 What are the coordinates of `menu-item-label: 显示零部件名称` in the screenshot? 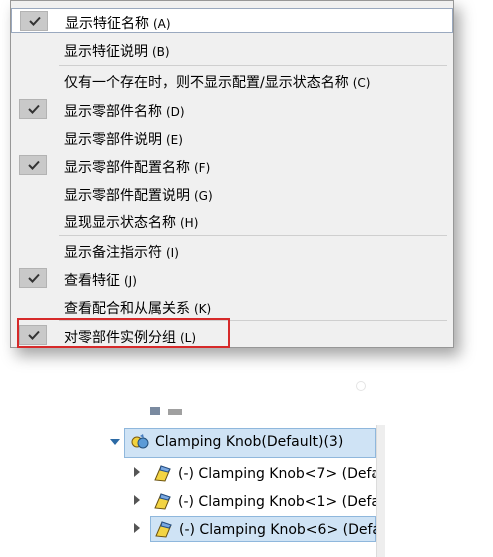 It's located at (113, 112).